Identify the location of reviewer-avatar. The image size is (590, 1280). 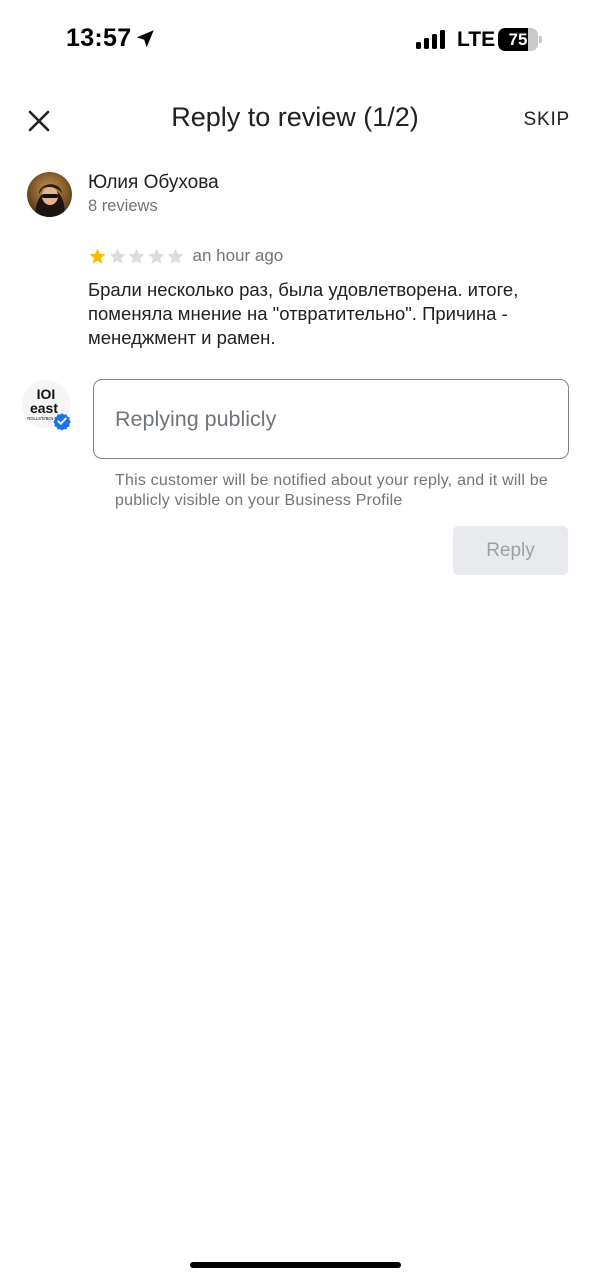
(49, 194).